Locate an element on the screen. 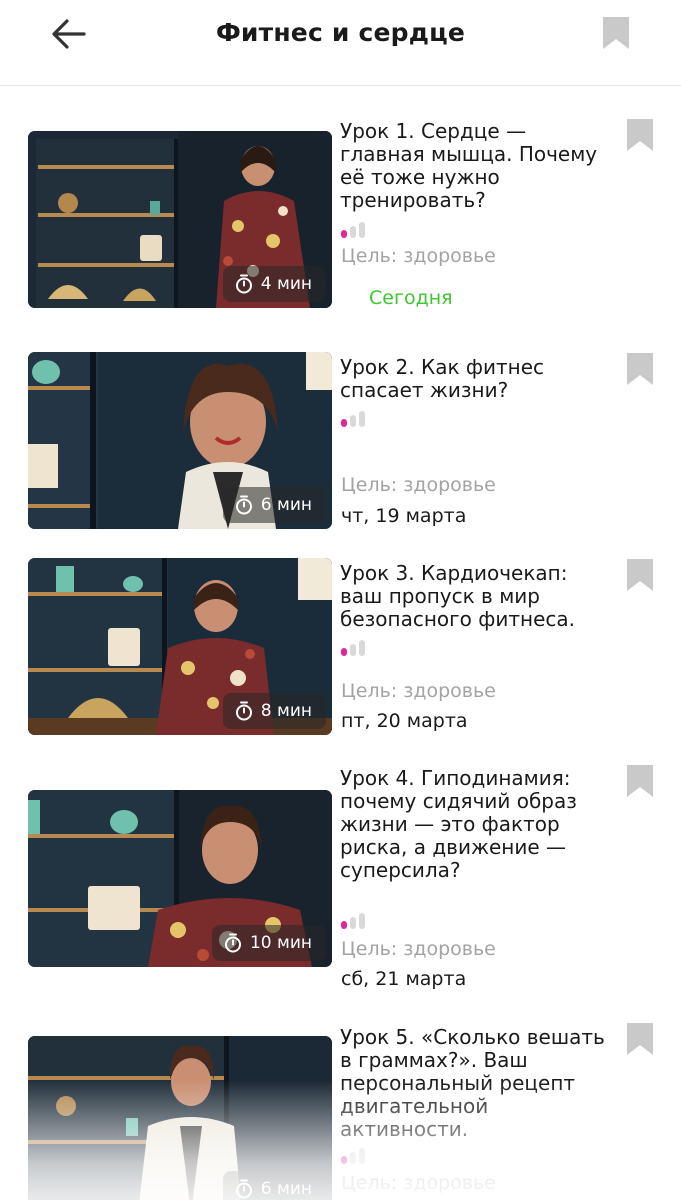  lesson-date: Сегодня is located at coordinates (411, 298).